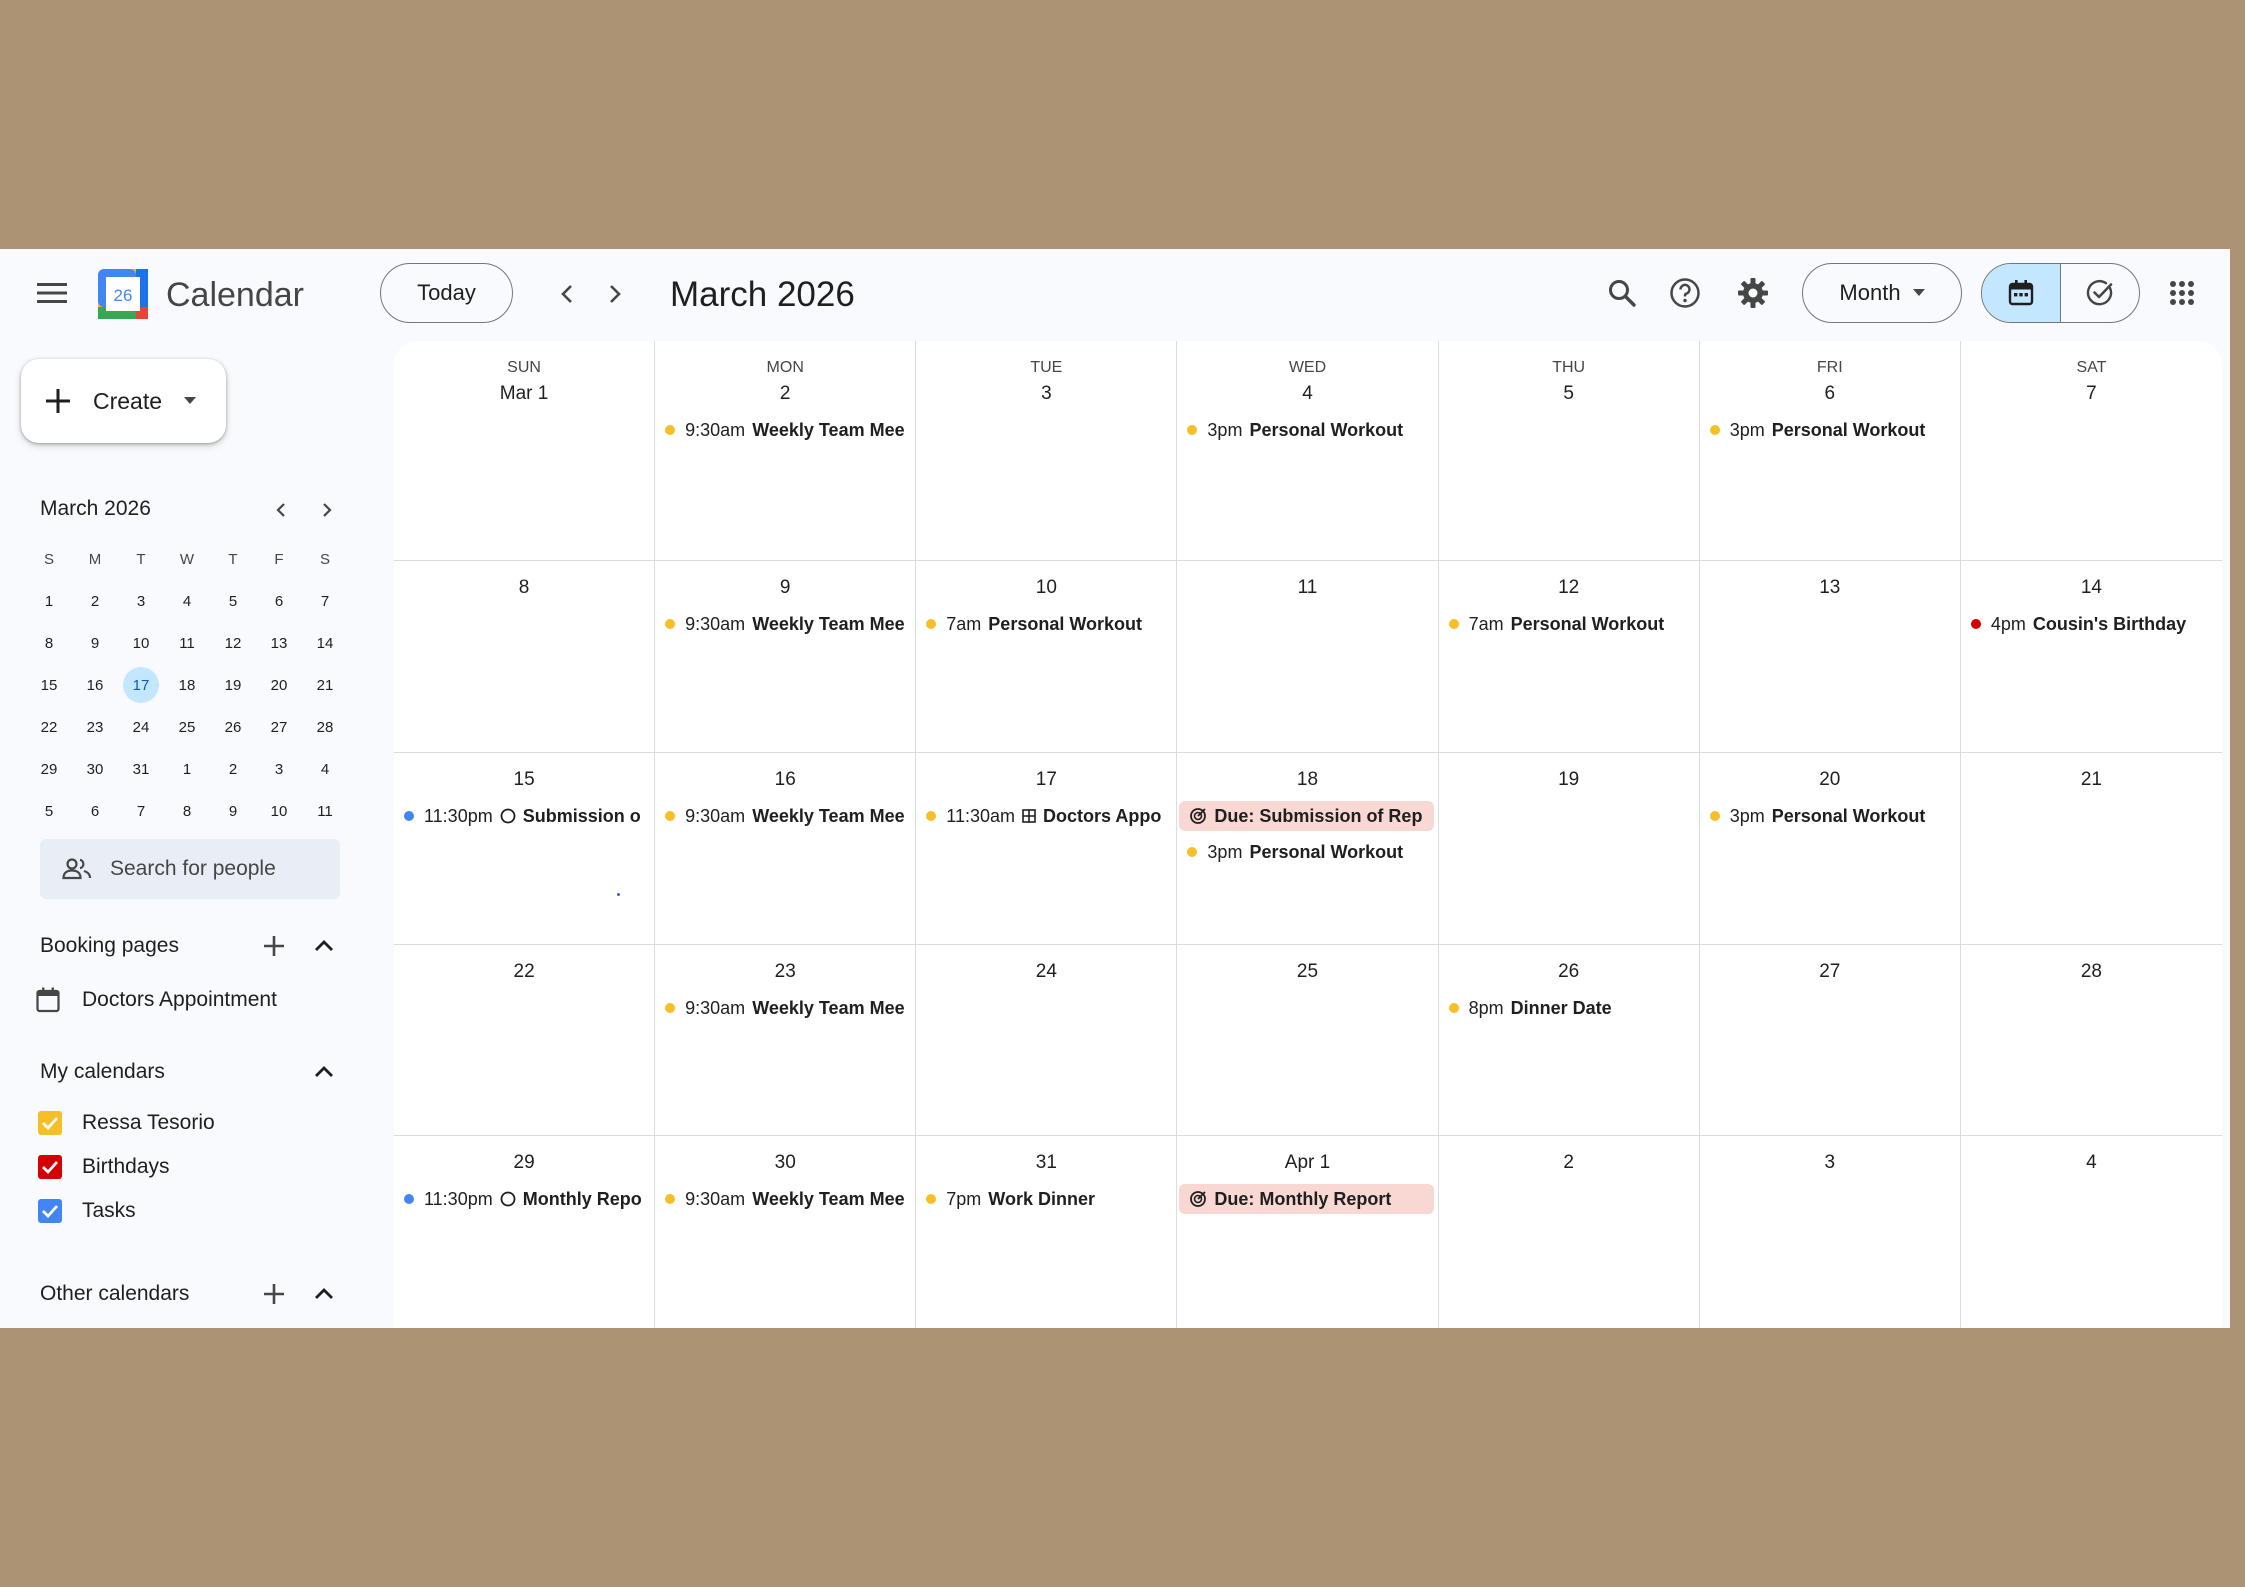 The width and height of the screenshot is (2245, 1587). I want to click on day-cell: 16 9:30am Weekly Team Mee, so click(786, 849).